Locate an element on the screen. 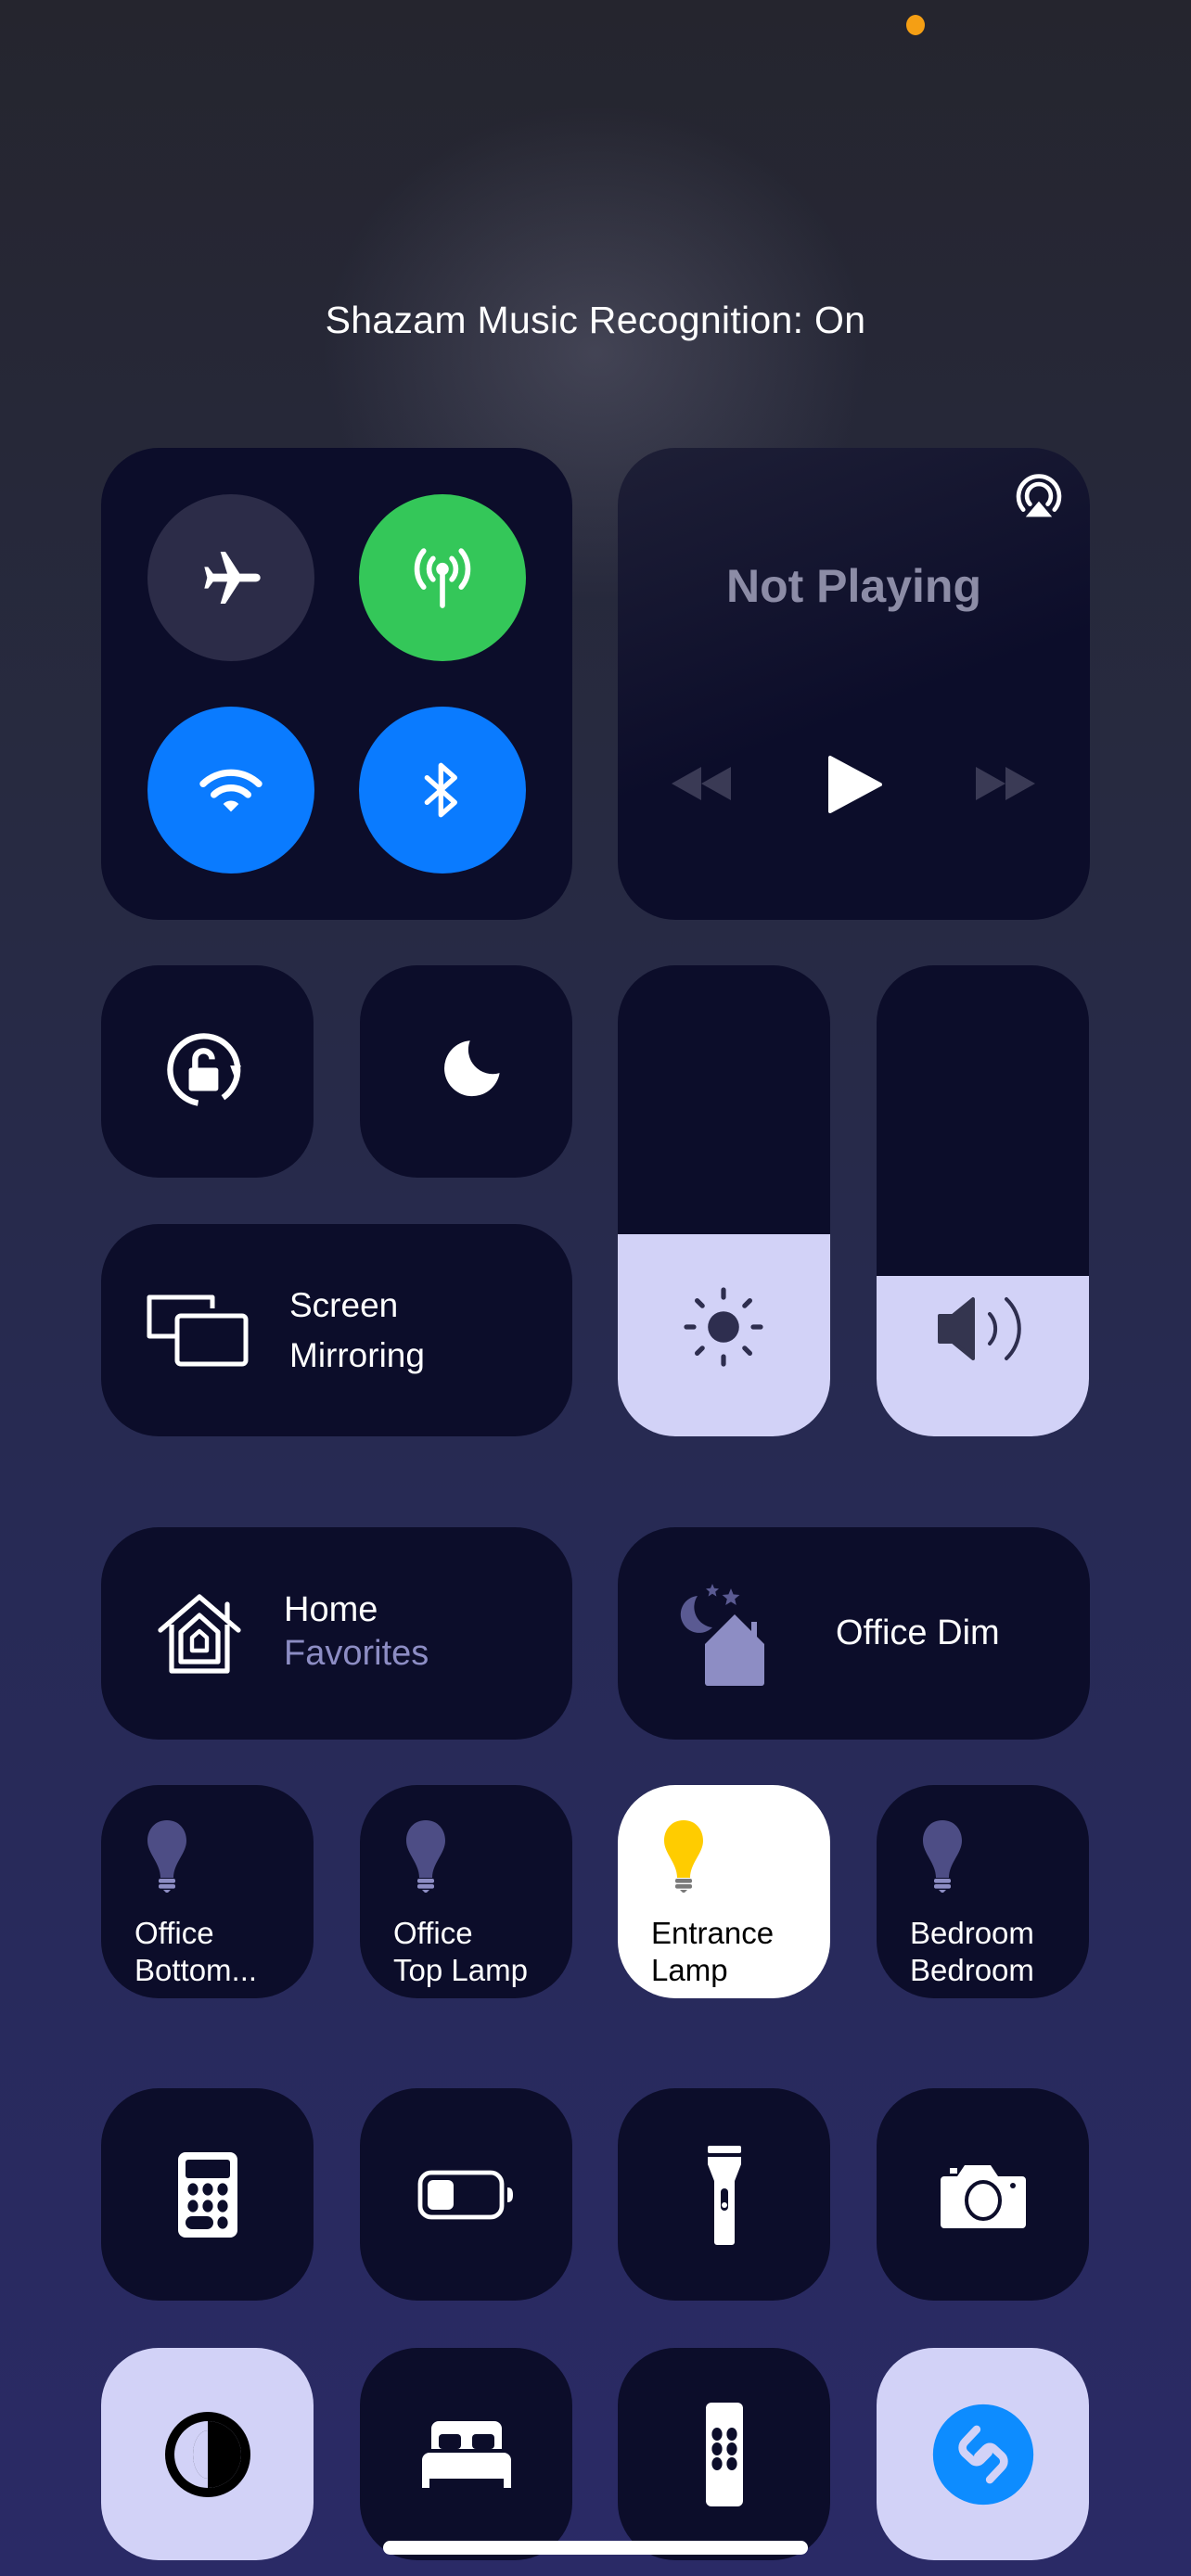  calculator-icon is located at coordinates (207, 2194).